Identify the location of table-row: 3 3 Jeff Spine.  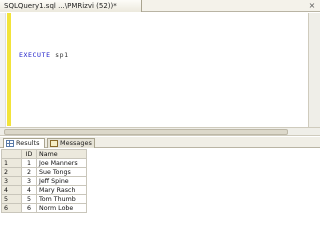
(44, 181).